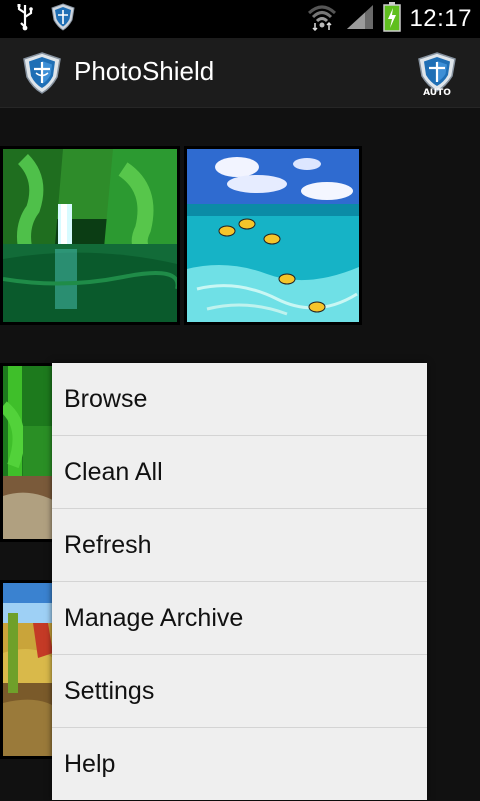 This screenshot has width=480, height=801. What do you see at coordinates (239, 618) in the screenshot?
I see `menu-item-manage-archive: Manage Archive` at bounding box center [239, 618].